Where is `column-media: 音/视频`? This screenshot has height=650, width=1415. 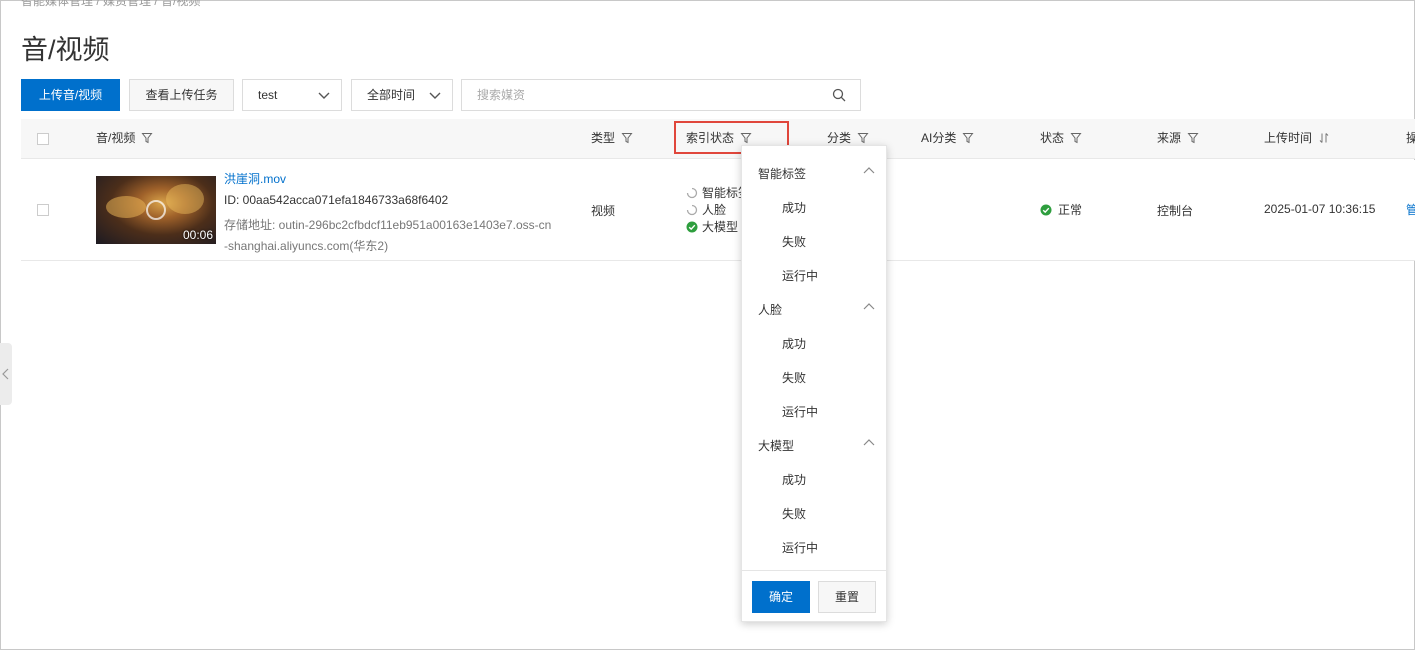 column-media: 音/视频 is located at coordinates (124, 139).